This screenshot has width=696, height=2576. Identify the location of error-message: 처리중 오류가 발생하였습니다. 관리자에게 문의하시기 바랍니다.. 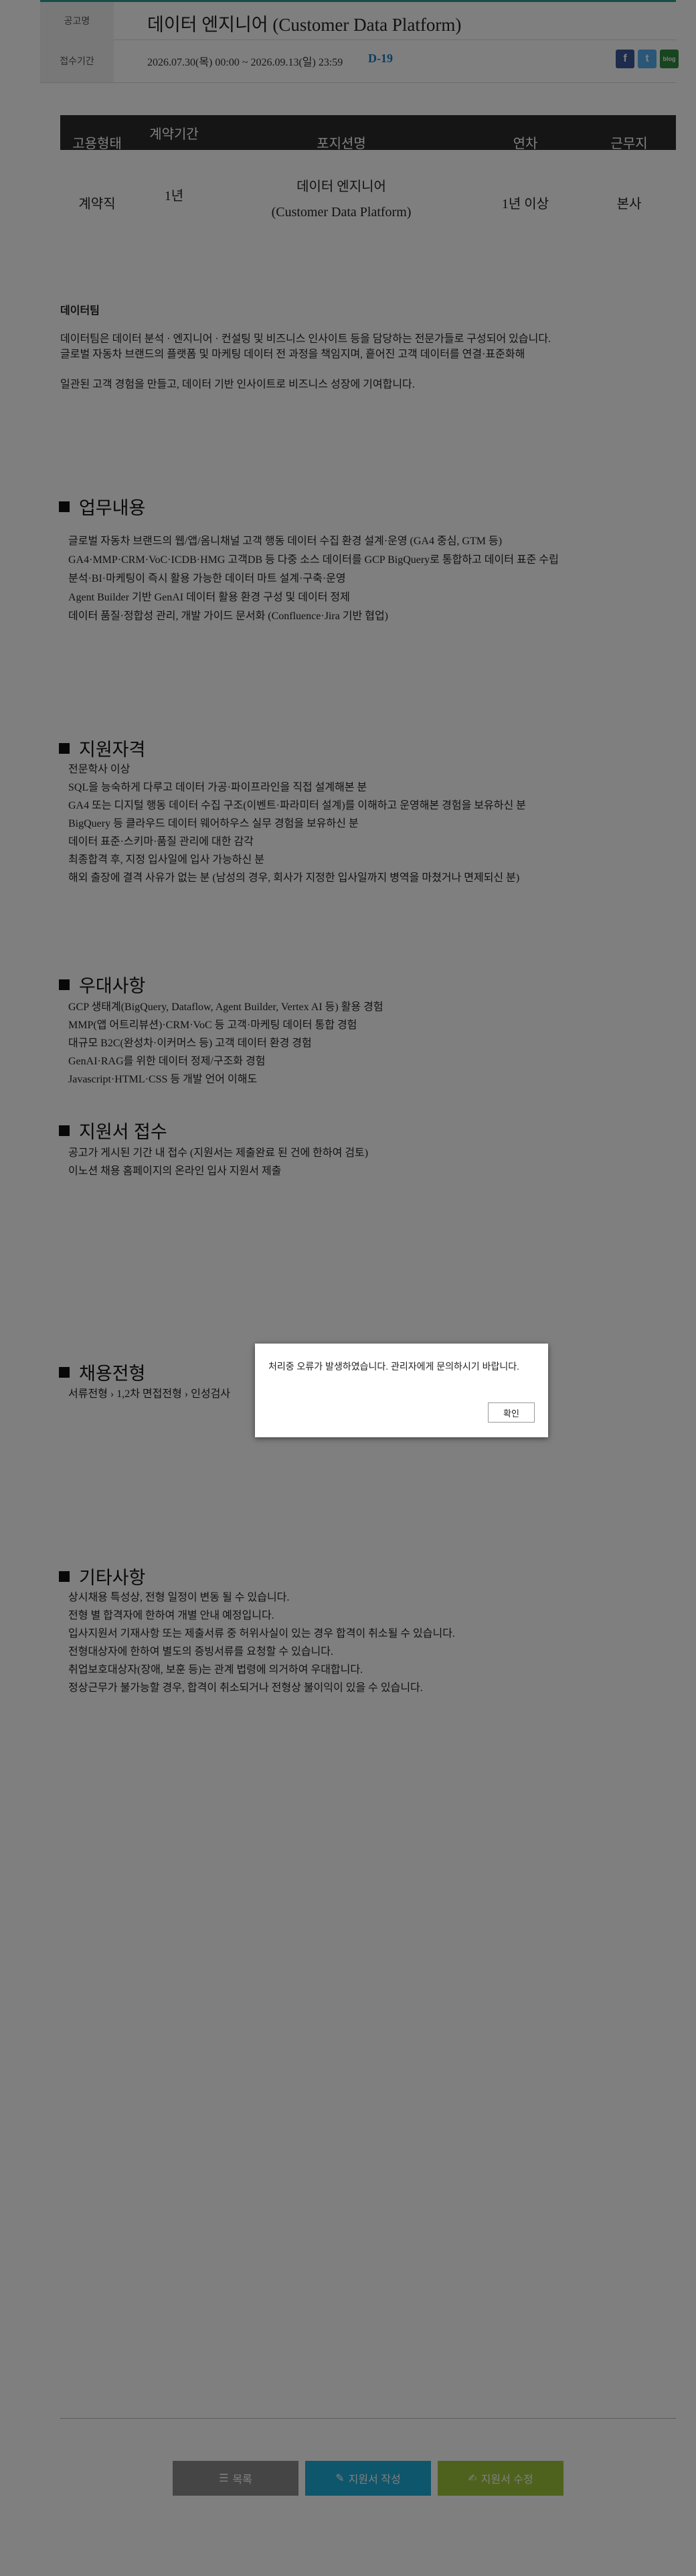
(393, 1367).